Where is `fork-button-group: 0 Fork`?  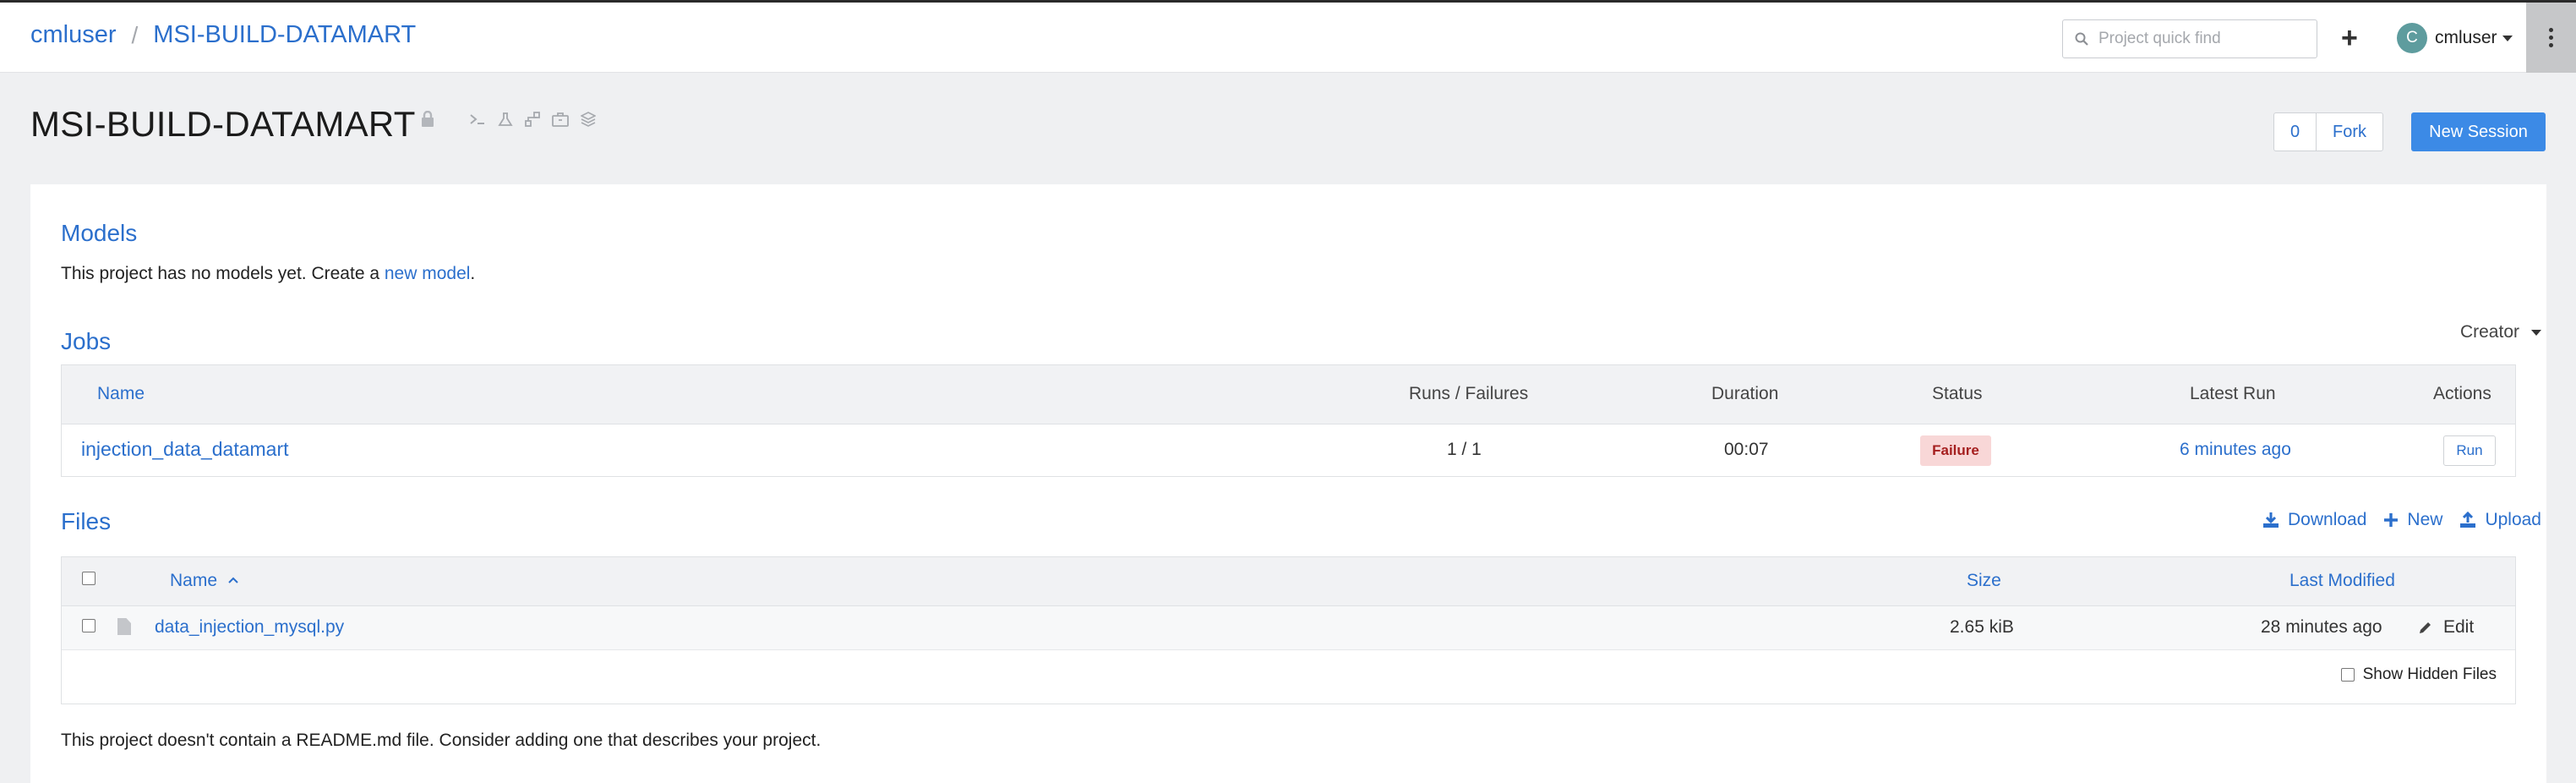
fork-button-group: 0 Fork is located at coordinates (2328, 132).